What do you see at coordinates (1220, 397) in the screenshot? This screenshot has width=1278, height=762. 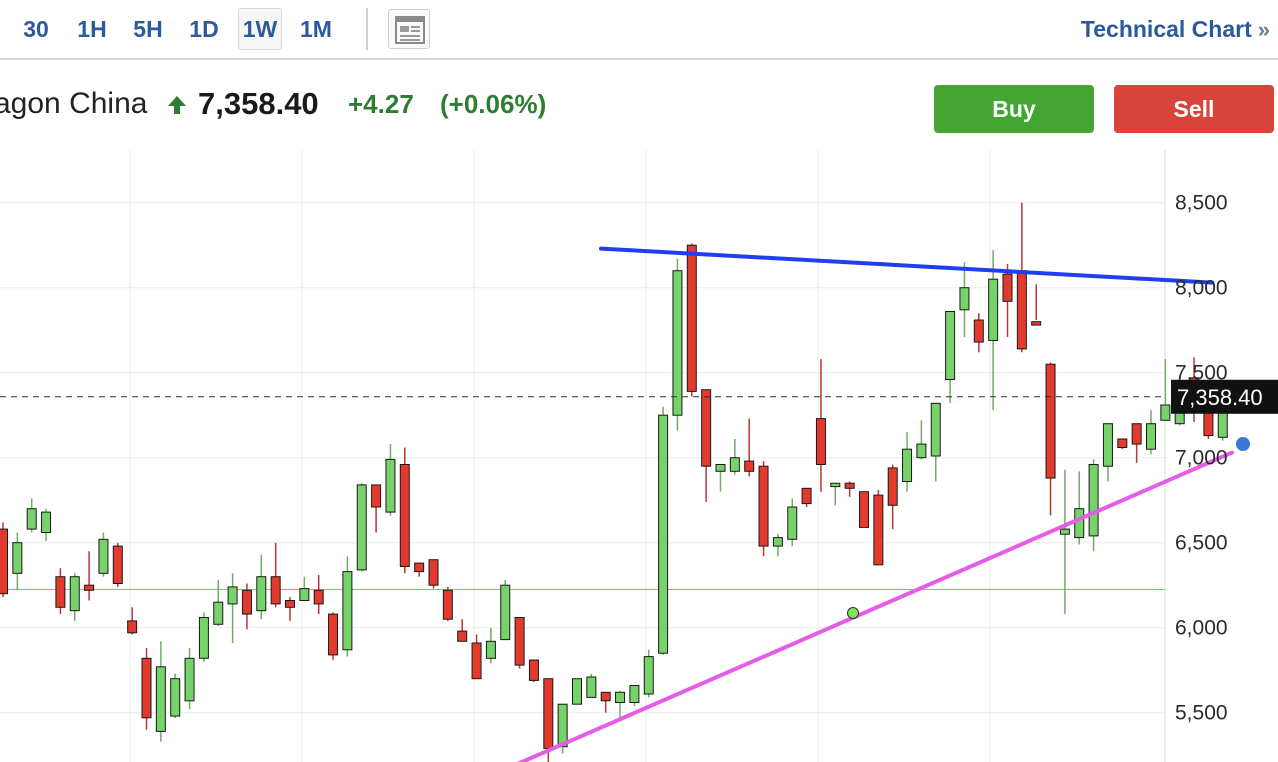 I see `last-price-tag-label: 7,358.40` at bounding box center [1220, 397].